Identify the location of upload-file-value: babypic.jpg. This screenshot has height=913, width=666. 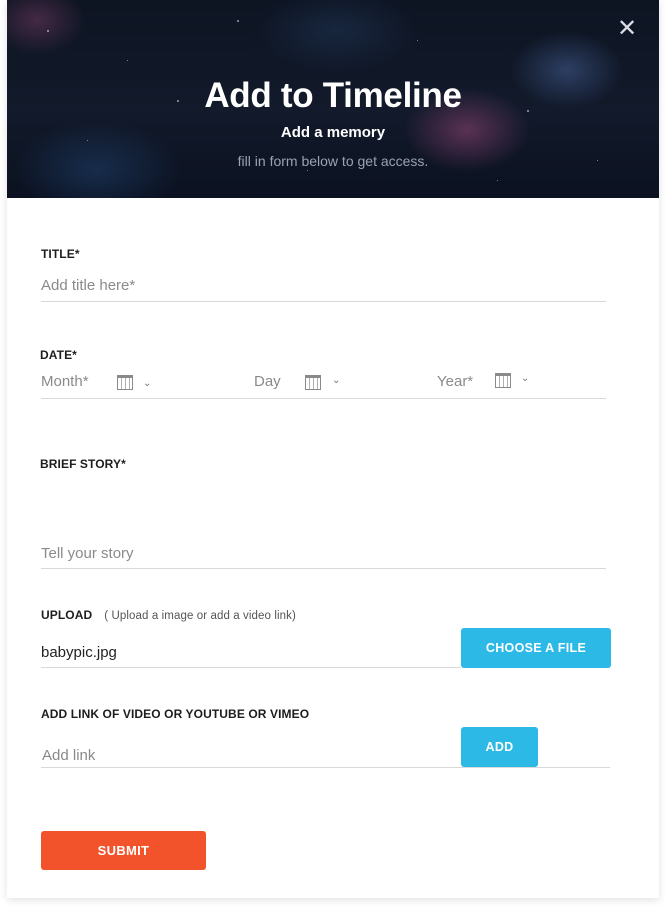
(79, 652).